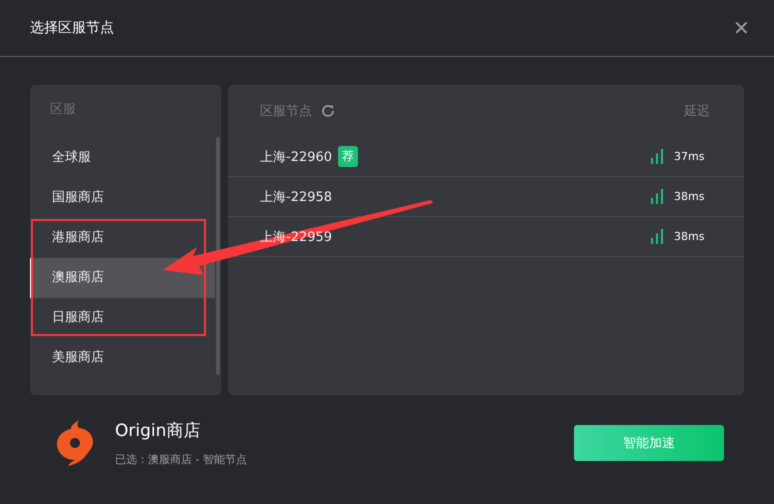 The image size is (774, 504). What do you see at coordinates (286, 111) in the screenshot?
I see `column-header: 区服节点` at bounding box center [286, 111].